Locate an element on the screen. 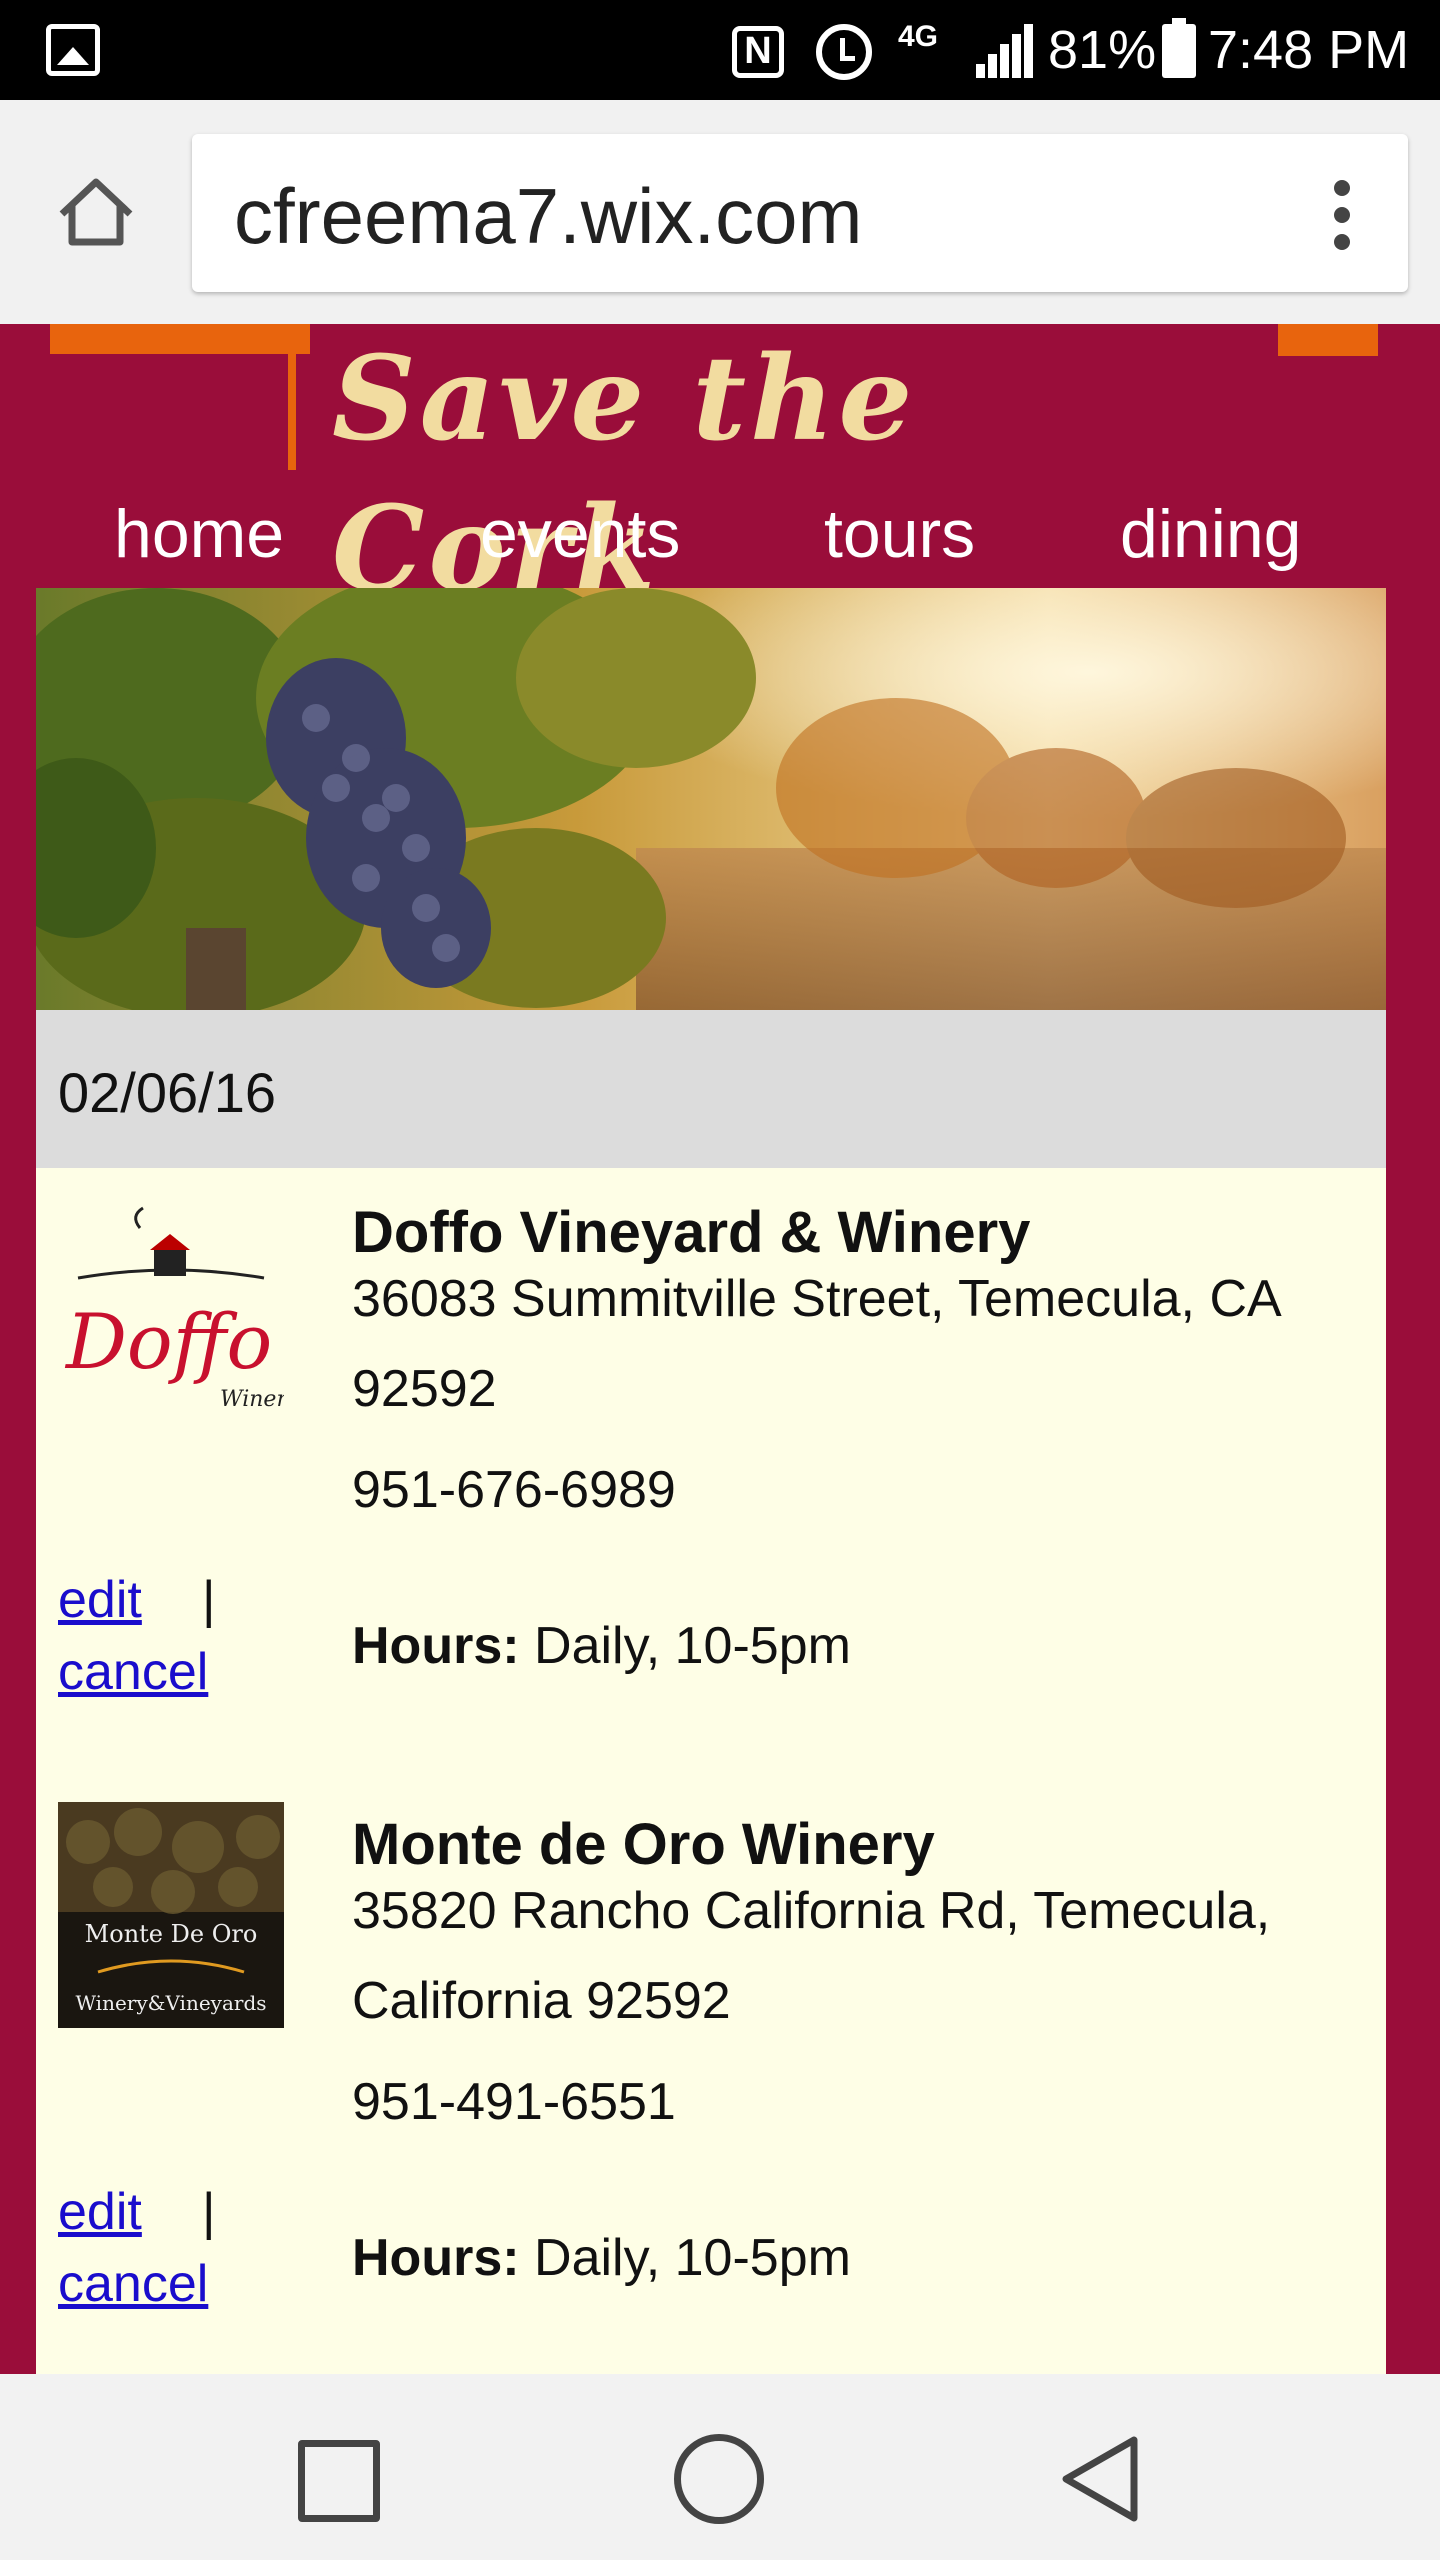  header-decor-bar-left is located at coordinates (180, 339).